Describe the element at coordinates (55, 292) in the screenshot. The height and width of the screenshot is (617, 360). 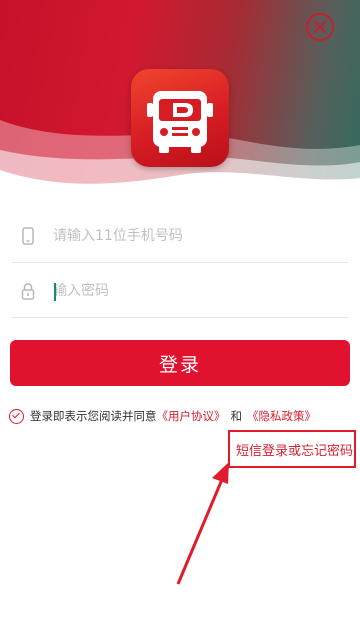
I see `text-cursor` at that location.